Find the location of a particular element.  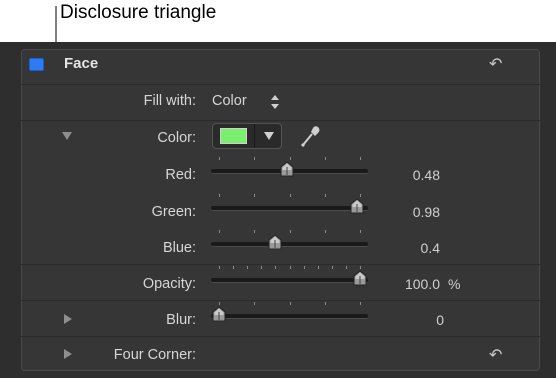

color-disclosure-triangle-icon is located at coordinates (67, 136).